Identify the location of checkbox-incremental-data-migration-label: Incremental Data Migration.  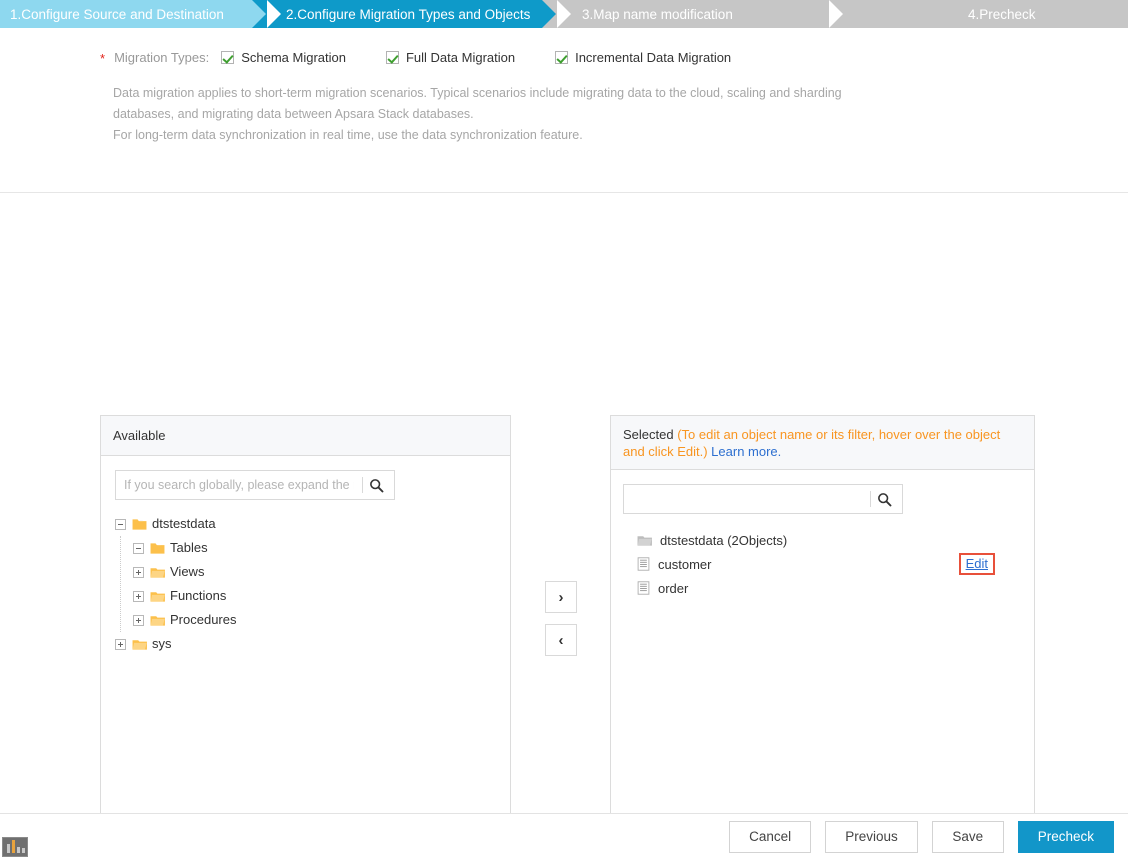
(653, 57).